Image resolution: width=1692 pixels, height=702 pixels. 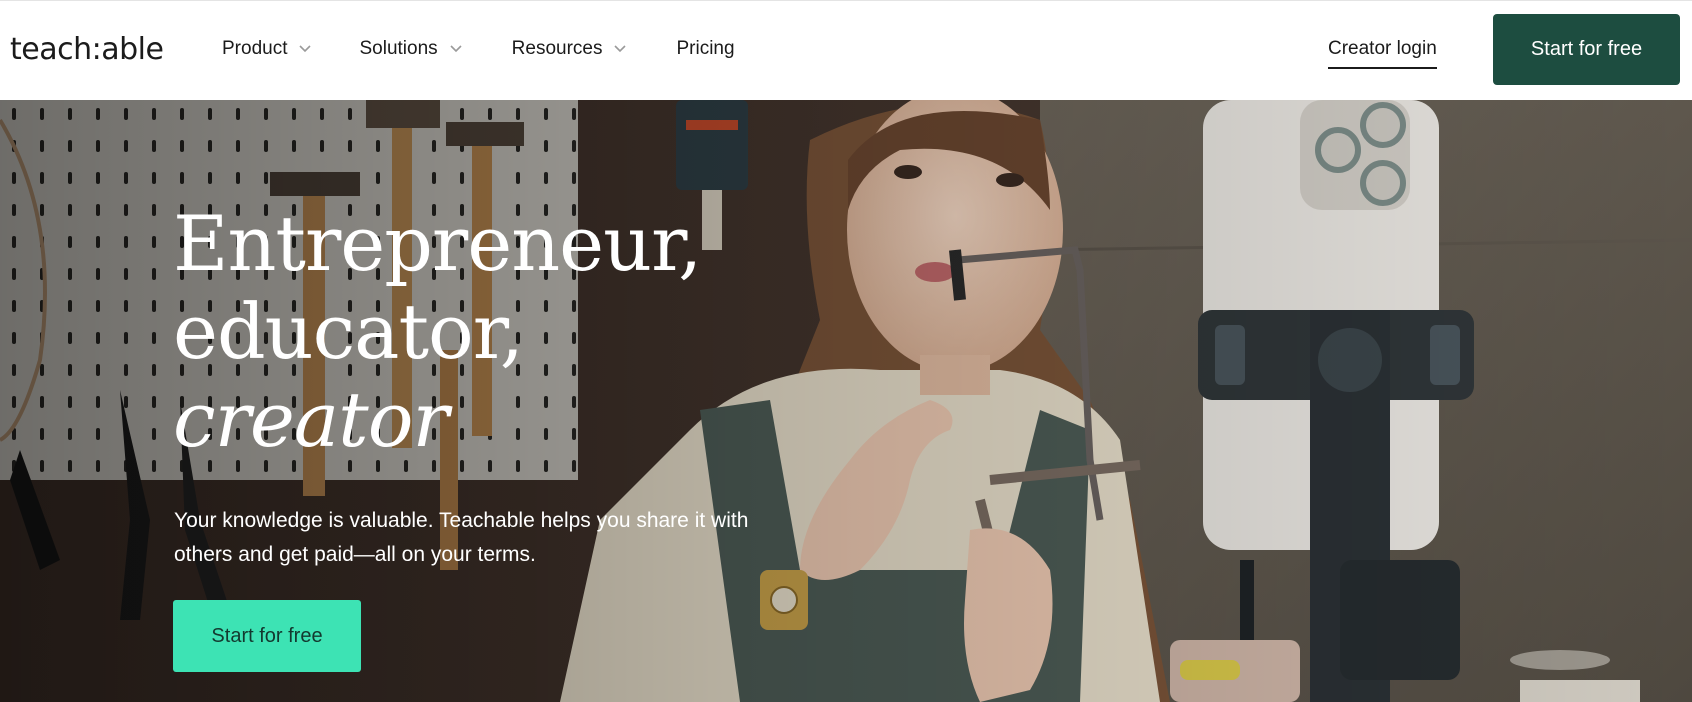 I want to click on nav-item-pricing-label: Pricing, so click(x=705, y=48).